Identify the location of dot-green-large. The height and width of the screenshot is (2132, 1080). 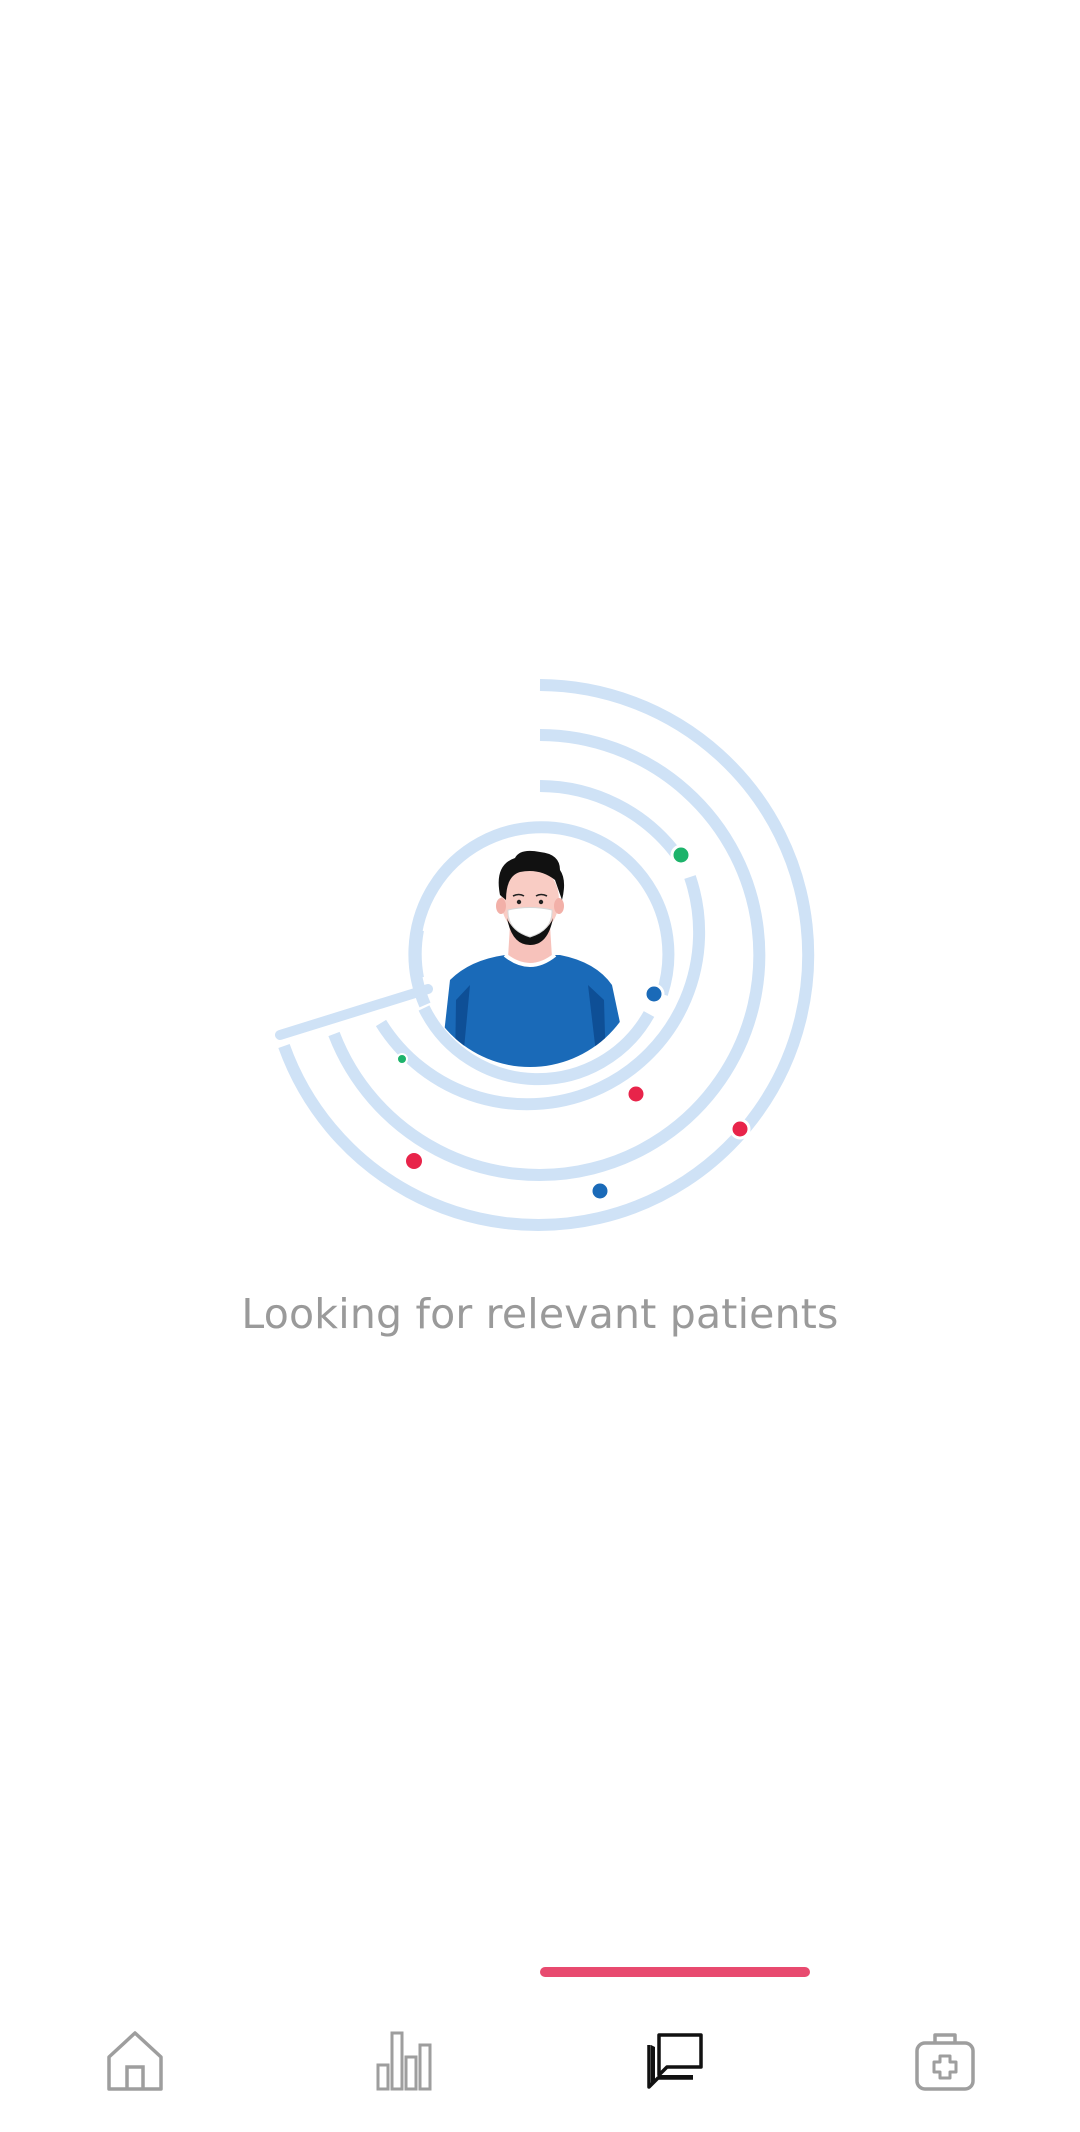
(681, 855).